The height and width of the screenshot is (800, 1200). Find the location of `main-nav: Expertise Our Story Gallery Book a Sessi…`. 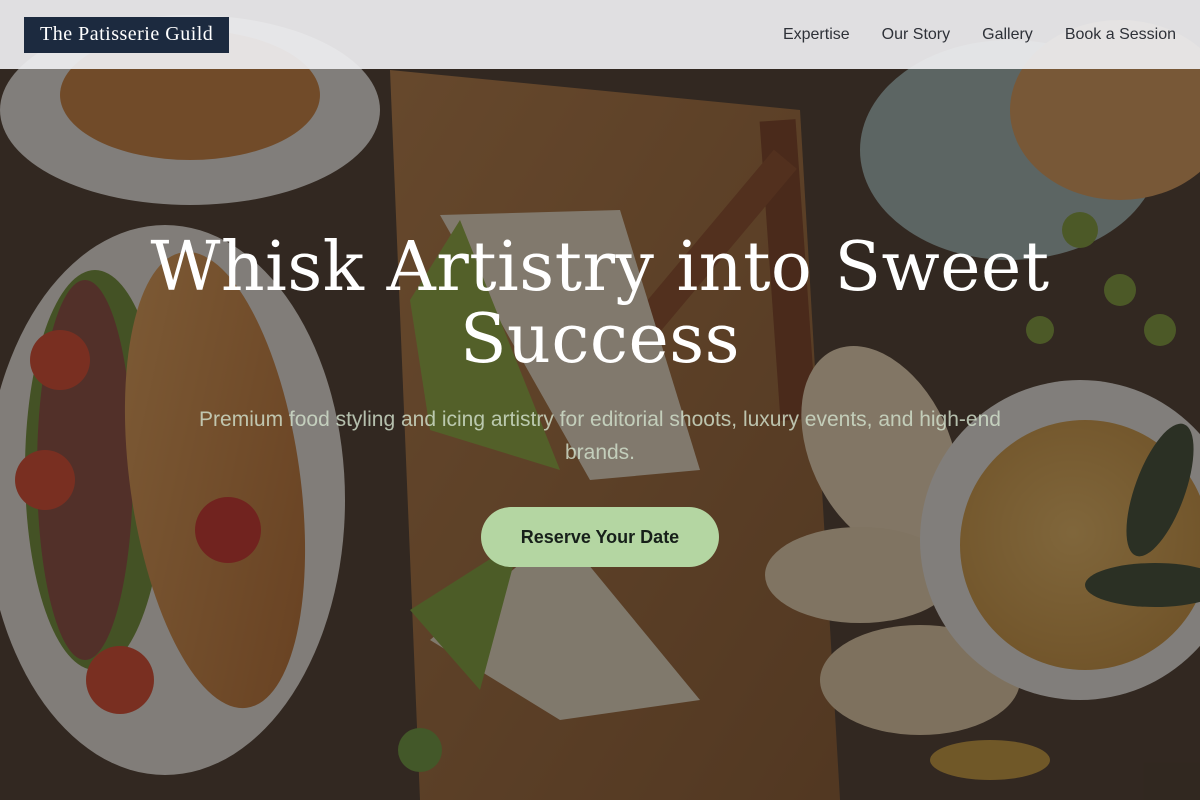

main-nav: Expertise Our Story Gallery Book a Sessi… is located at coordinates (979, 35).